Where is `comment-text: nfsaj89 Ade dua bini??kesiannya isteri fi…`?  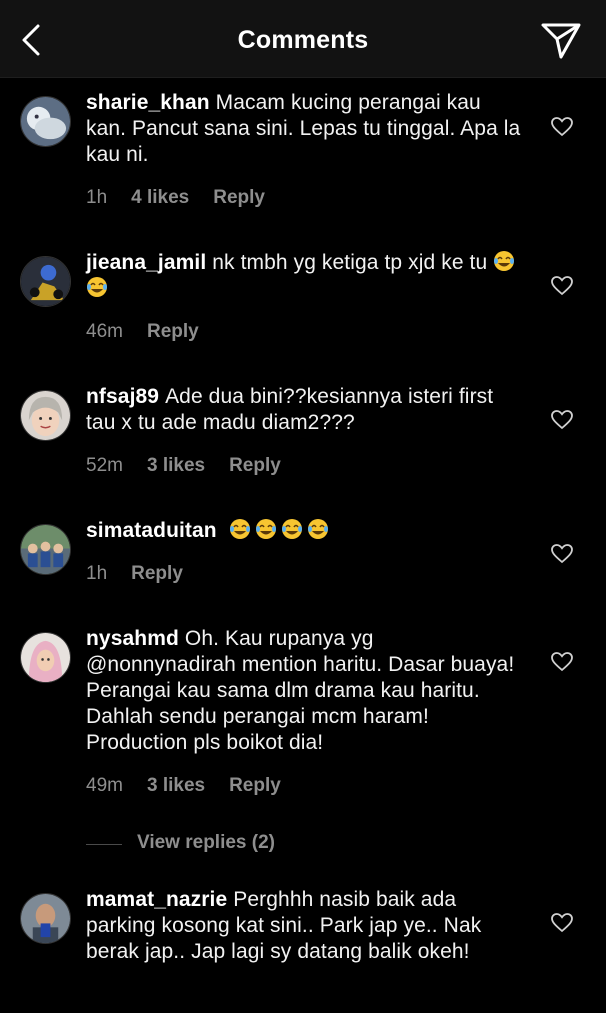
comment-text: nfsaj89 Ade dua bini??kesiannya isteri fi… is located at coordinates (306, 410).